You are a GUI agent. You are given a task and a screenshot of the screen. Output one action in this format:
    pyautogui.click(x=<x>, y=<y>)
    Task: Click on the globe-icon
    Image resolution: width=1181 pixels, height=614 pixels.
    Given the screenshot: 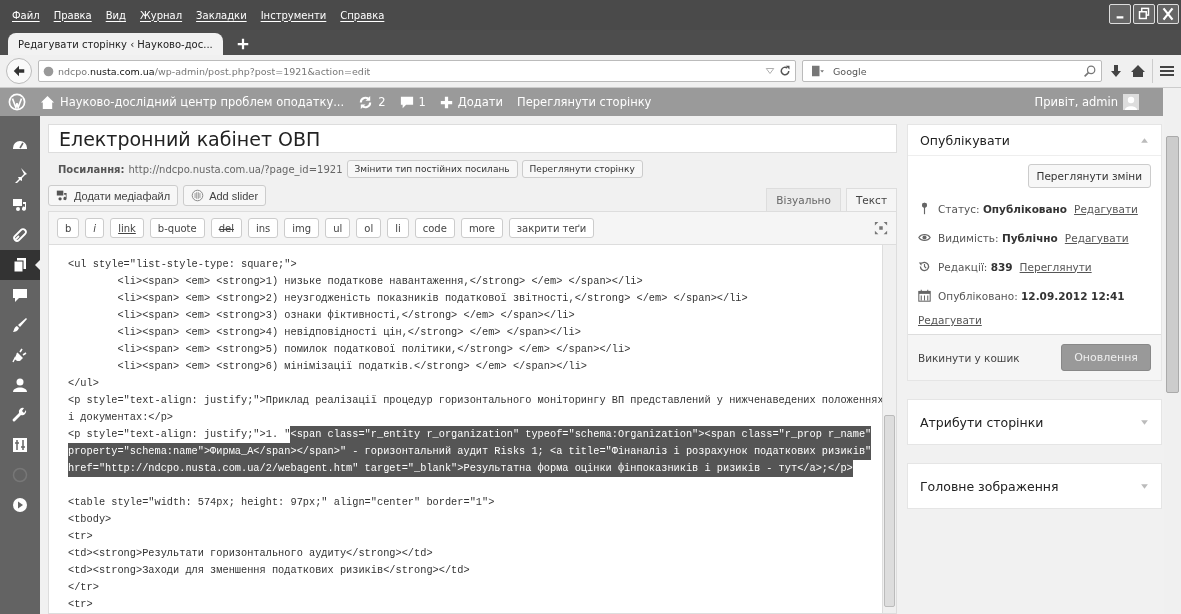 What is the action you would take?
    pyautogui.click(x=48, y=71)
    